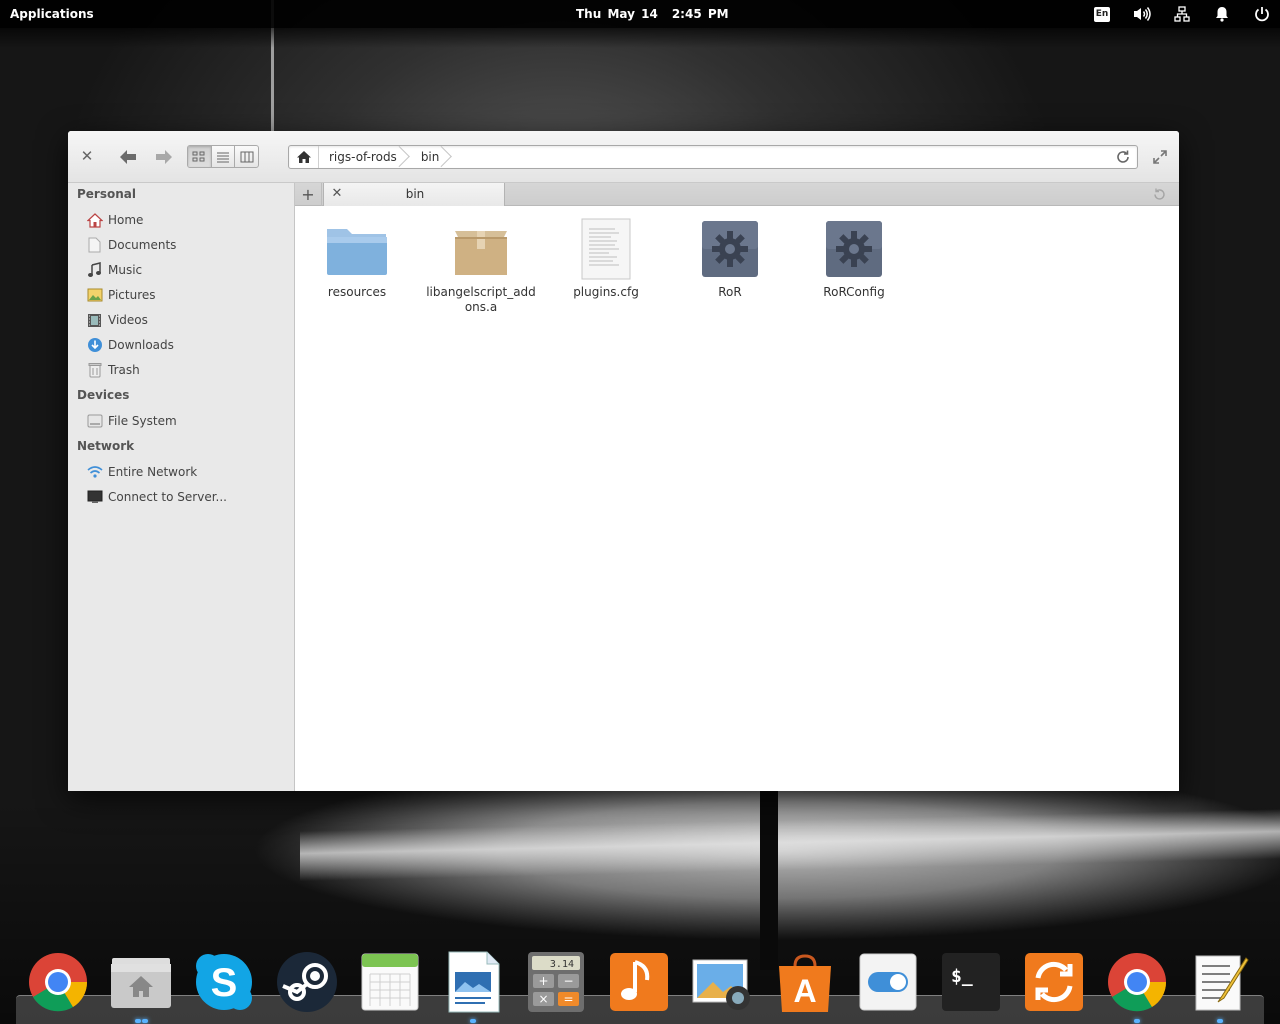 Image resolution: width=1280 pixels, height=1024 pixels. What do you see at coordinates (94, 421) in the screenshot?
I see `drive-icon` at bounding box center [94, 421].